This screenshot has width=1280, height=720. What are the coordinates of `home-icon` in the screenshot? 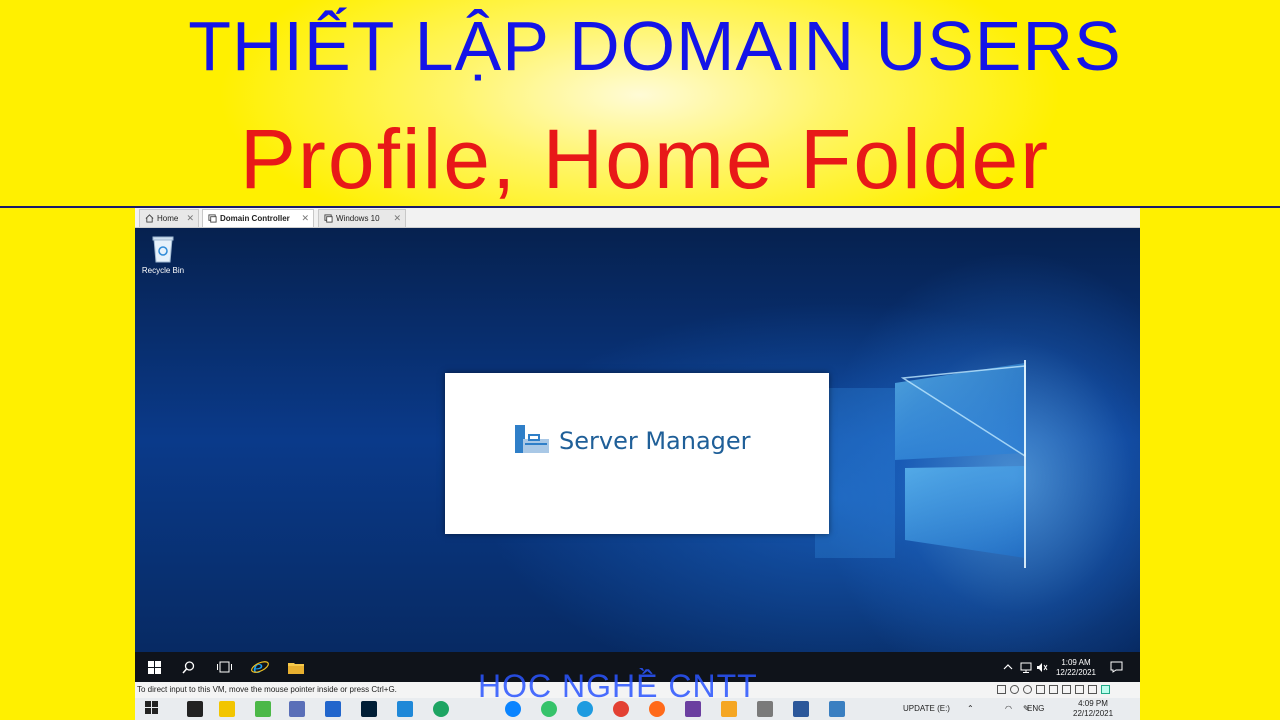 It's located at (149, 219).